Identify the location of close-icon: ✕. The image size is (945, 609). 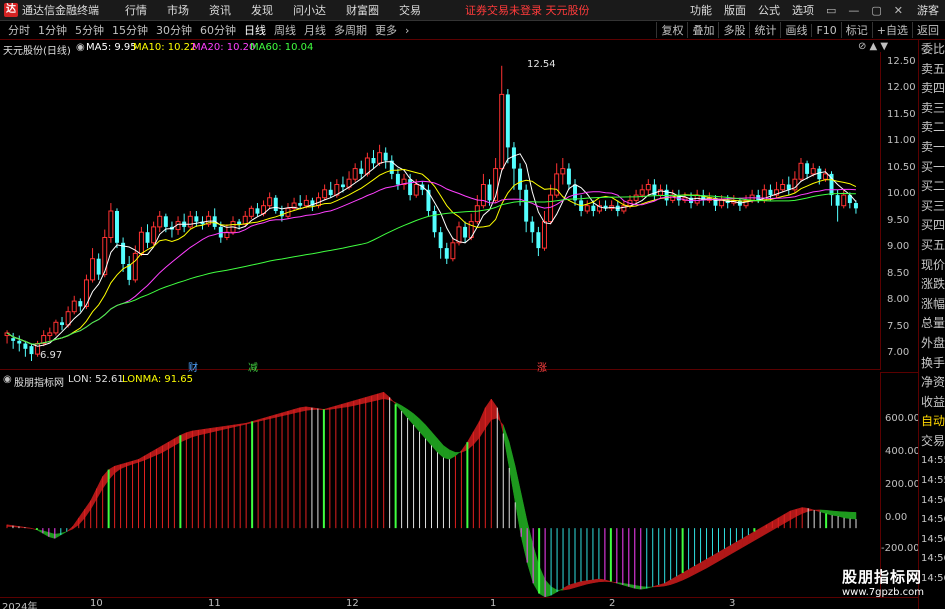
(898, 10).